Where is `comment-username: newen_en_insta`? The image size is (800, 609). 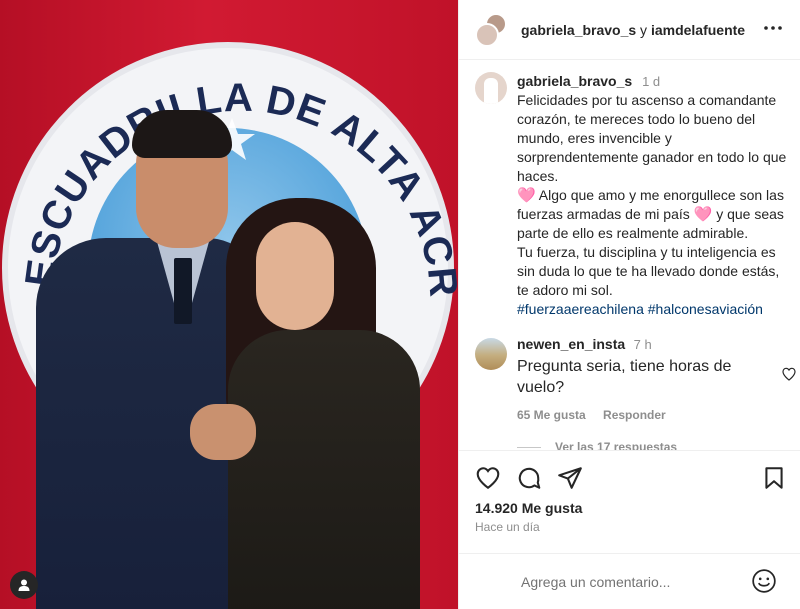 comment-username: newen_en_insta is located at coordinates (571, 344).